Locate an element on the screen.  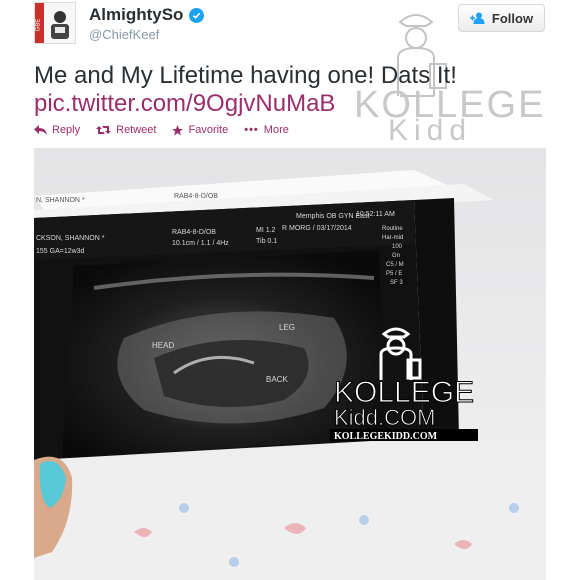
tweet-media-link: pic.twitter.com/9OgjvNuMaB is located at coordinates (184, 104).